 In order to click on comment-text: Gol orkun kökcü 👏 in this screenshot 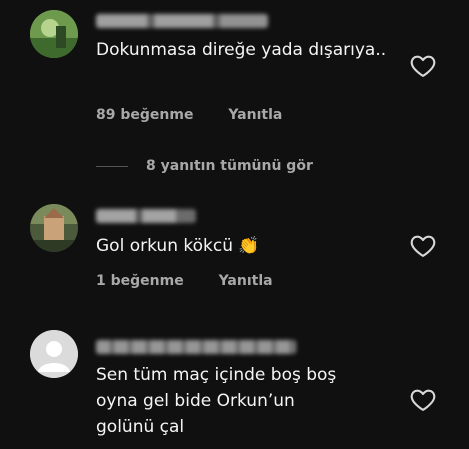, I will do `click(178, 246)`.